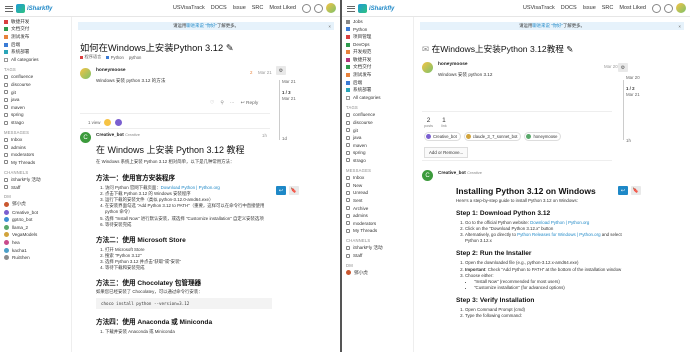 This screenshot has height=352, width=690. Describe the element at coordinates (379, 193) in the screenshot. I see `sidebar-item: Unread` at that location.